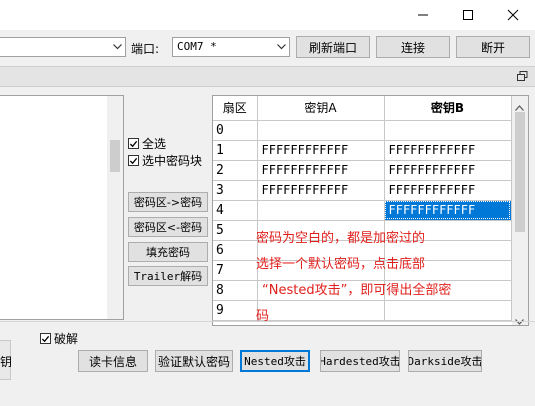 The image size is (535, 406). I want to click on key-table-header: 扇区 密钥A 密钥B, so click(362, 108).